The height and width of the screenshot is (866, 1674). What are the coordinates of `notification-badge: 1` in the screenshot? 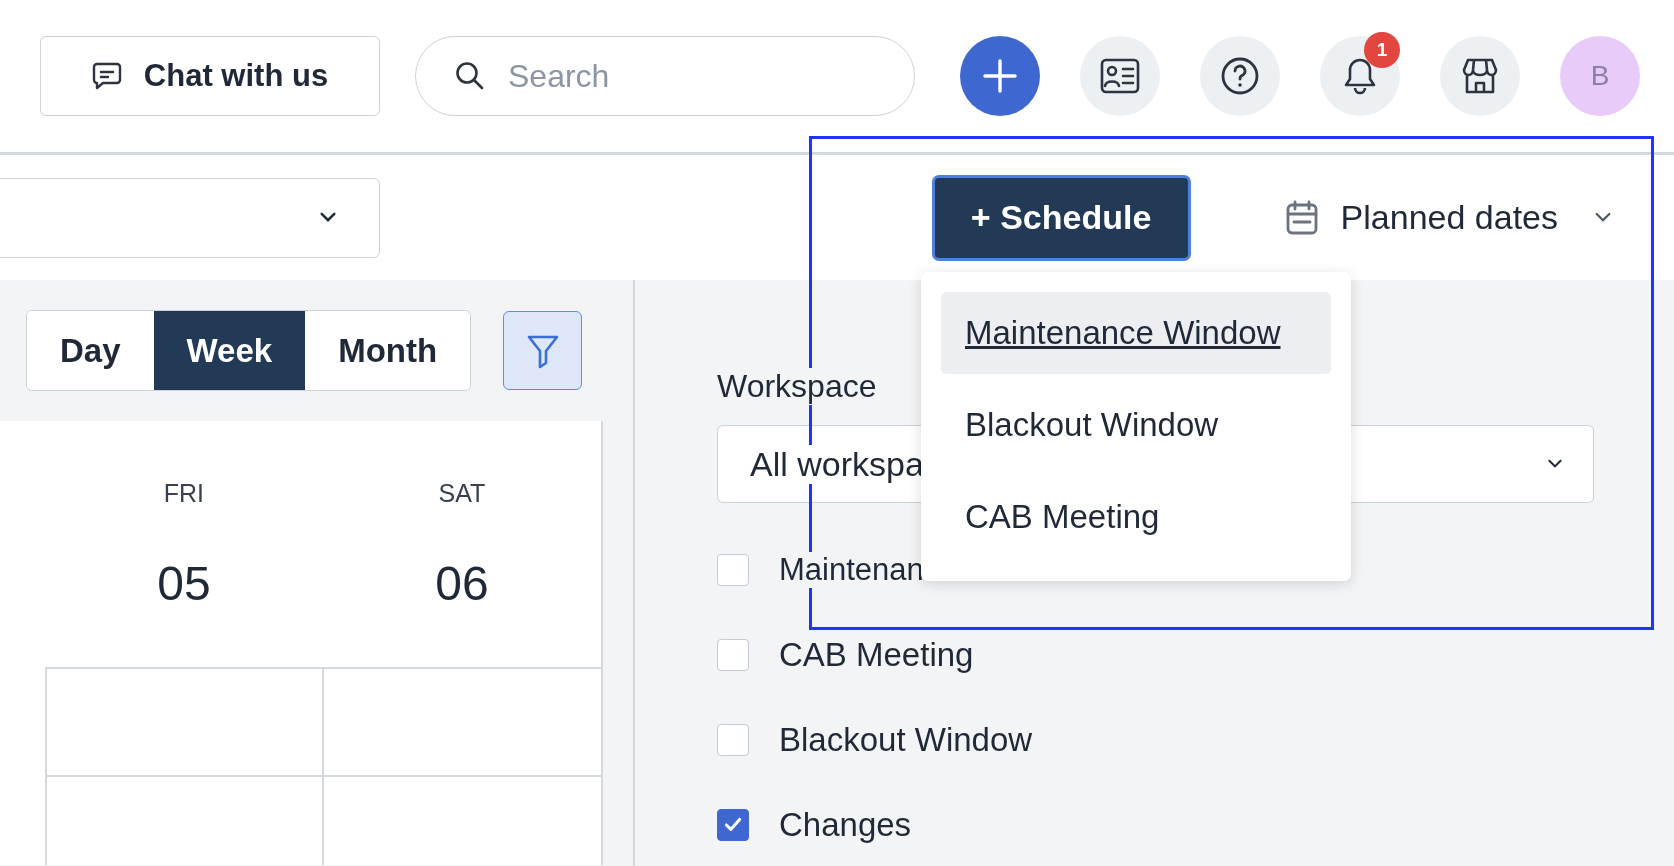 It's located at (1382, 50).